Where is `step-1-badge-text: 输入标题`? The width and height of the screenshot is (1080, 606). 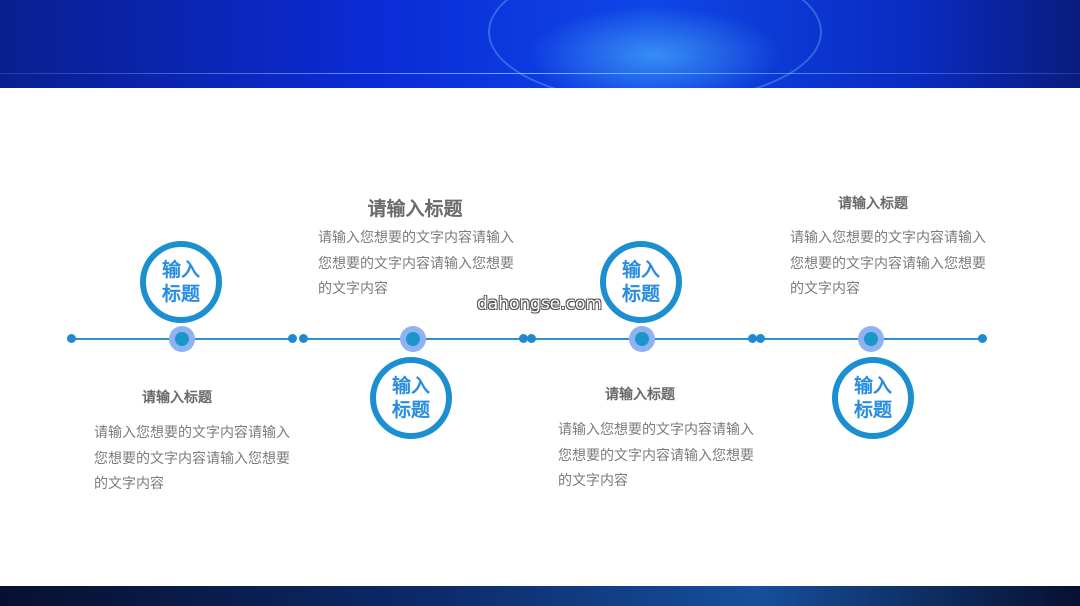
step-1-badge-text: 输入标题 is located at coordinates (180, 282).